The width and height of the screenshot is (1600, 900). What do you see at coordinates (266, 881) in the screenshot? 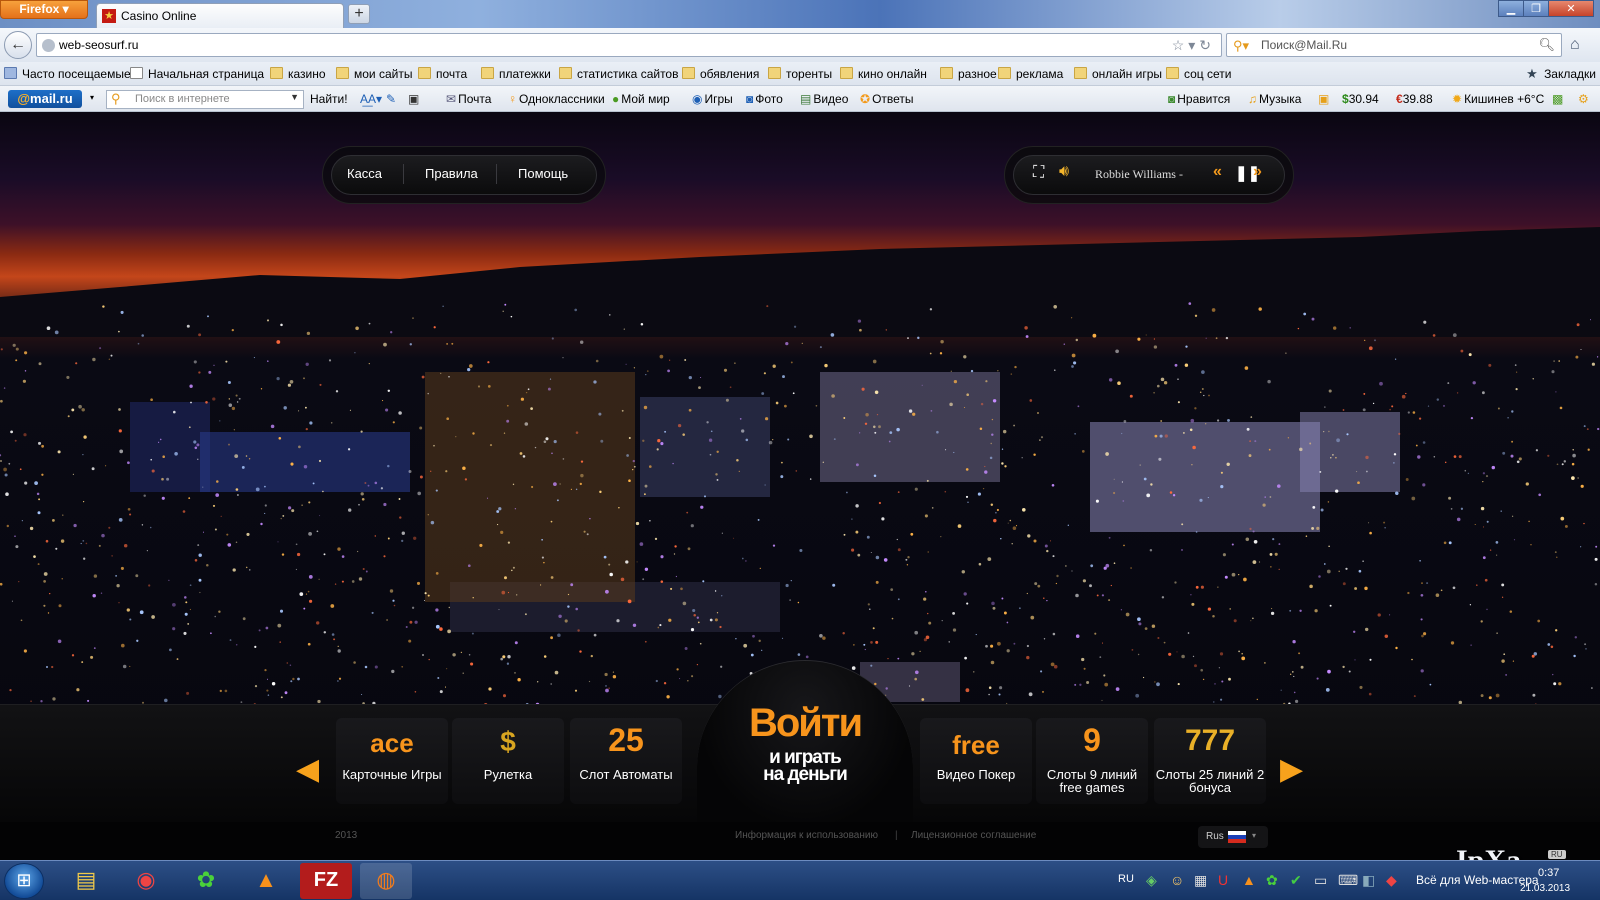
I see `vlc-taskbar-icon: ▲` at bounding box center [266, 881].